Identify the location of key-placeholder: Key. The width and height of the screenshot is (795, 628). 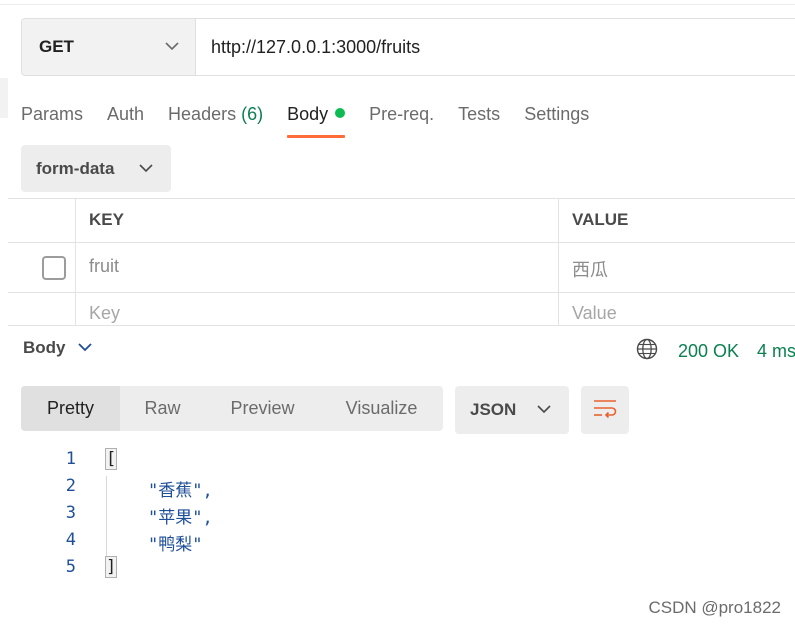
(105, 313).